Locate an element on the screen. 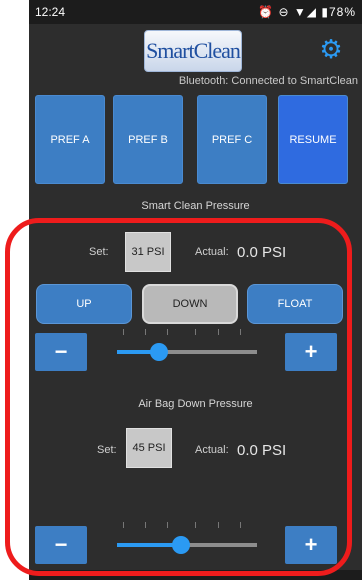  gear-icon: ⚙ is located at coordinates (331, 49).